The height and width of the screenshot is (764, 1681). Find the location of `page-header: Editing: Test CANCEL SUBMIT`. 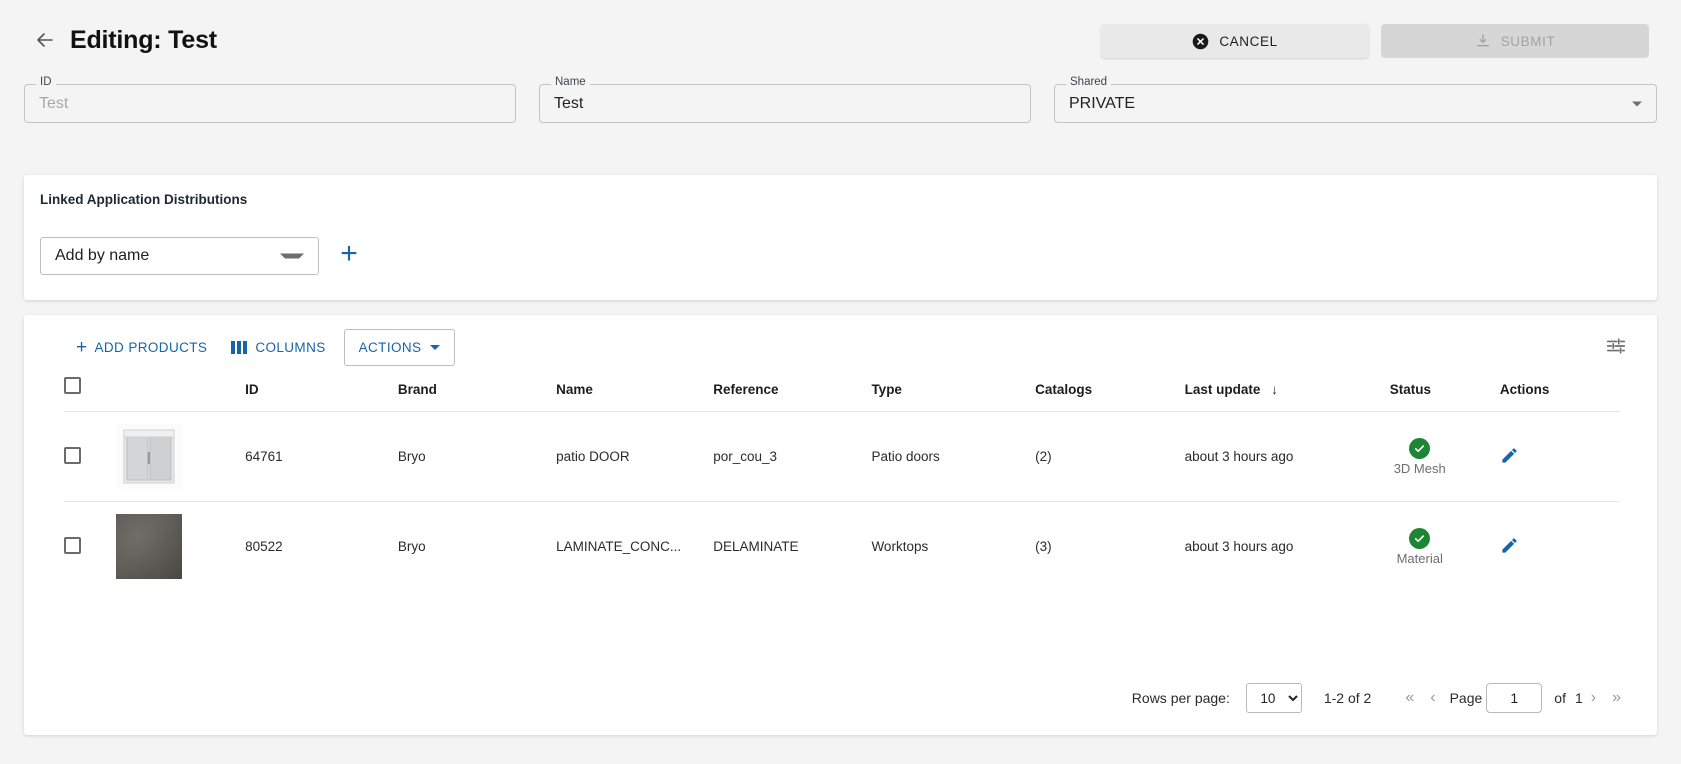

page-header: Editing: Test CANCEL SUBMIT is located at coordinates (840, 40).